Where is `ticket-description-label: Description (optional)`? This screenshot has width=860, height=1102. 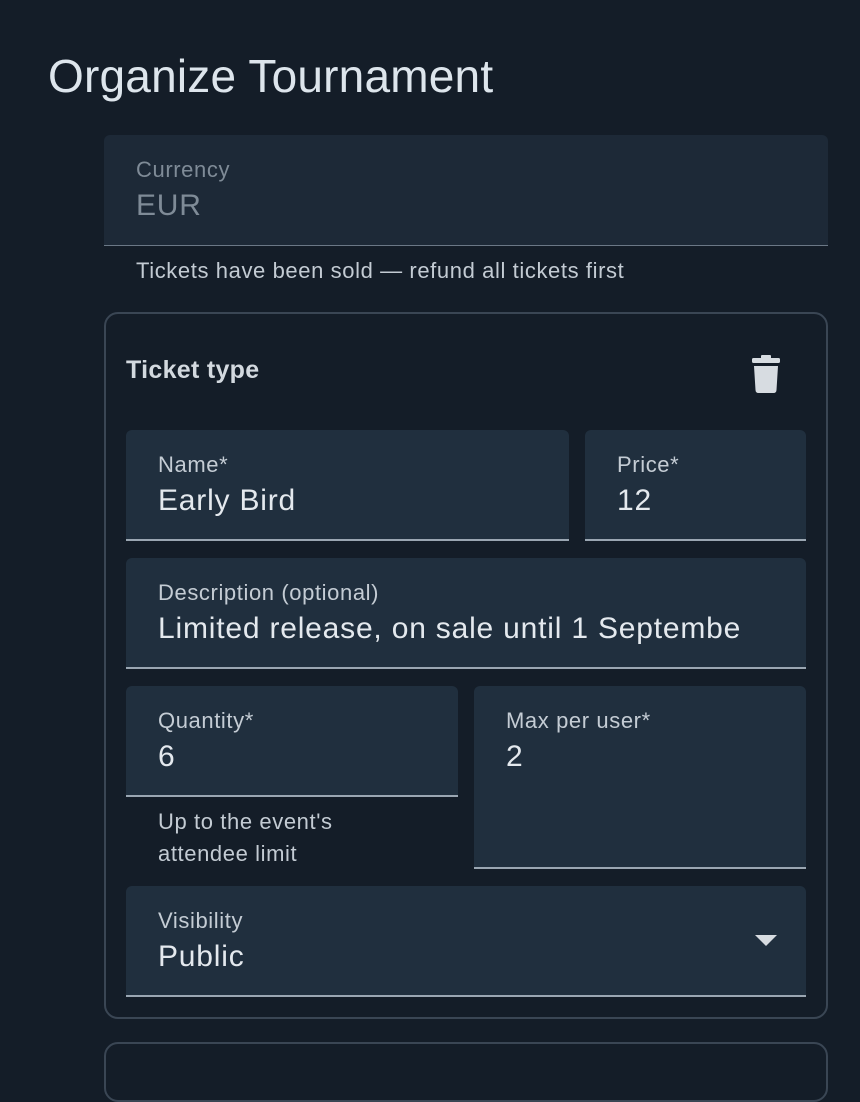 ticket-description-label: Description (optional) is located at coordinates (269, 592).